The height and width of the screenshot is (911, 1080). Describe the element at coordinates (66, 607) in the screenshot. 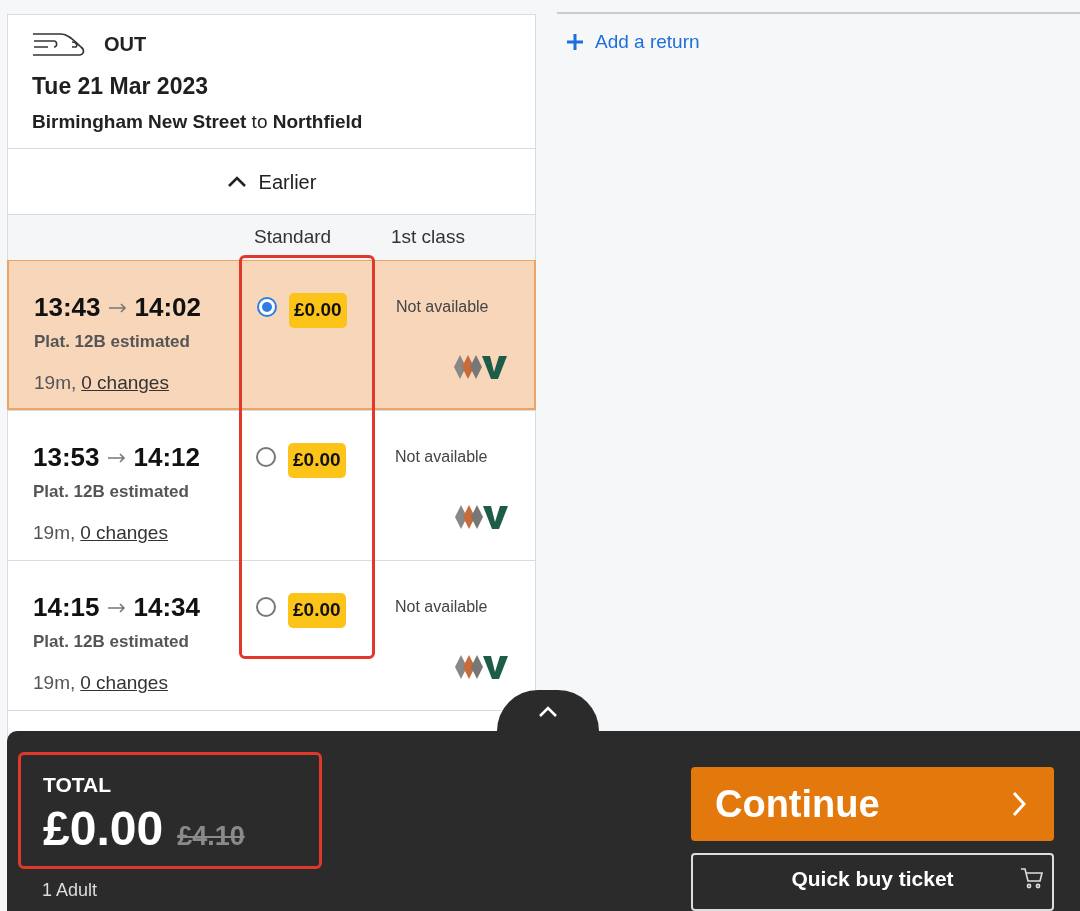

I see `departure-time: 14:15` at that location.